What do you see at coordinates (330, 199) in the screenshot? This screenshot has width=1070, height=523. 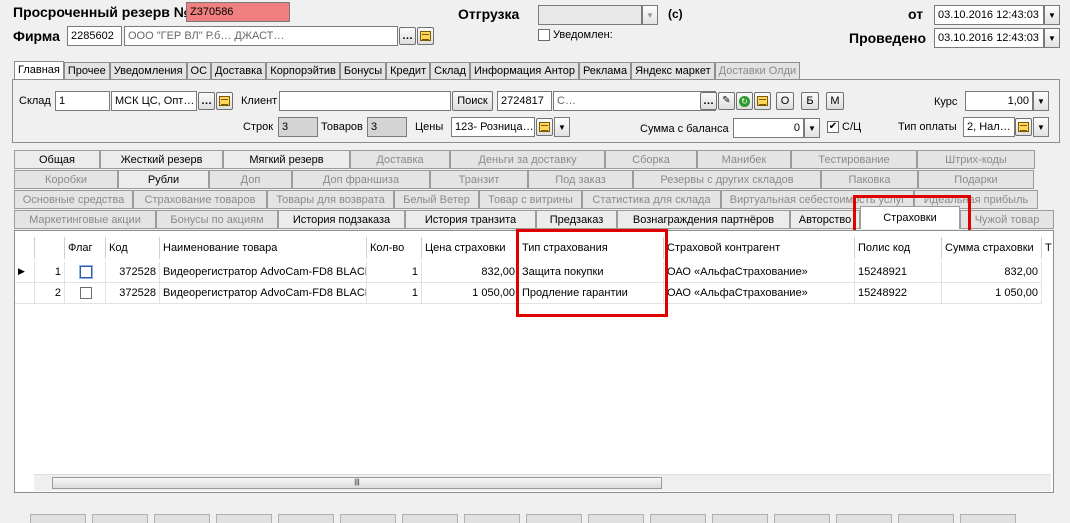 I see `tab-return-goods: Товары для возврата` at bounding box center [330, 199].